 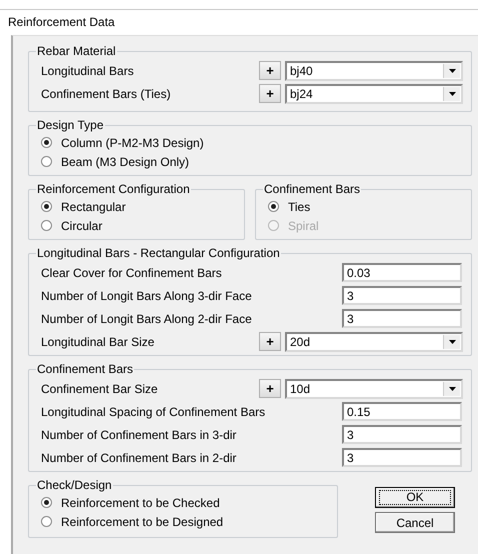 What do you see at coordinates (299, 207) in the screenshot?
I see `option-label: Ties` at bounding box center [299, 207].